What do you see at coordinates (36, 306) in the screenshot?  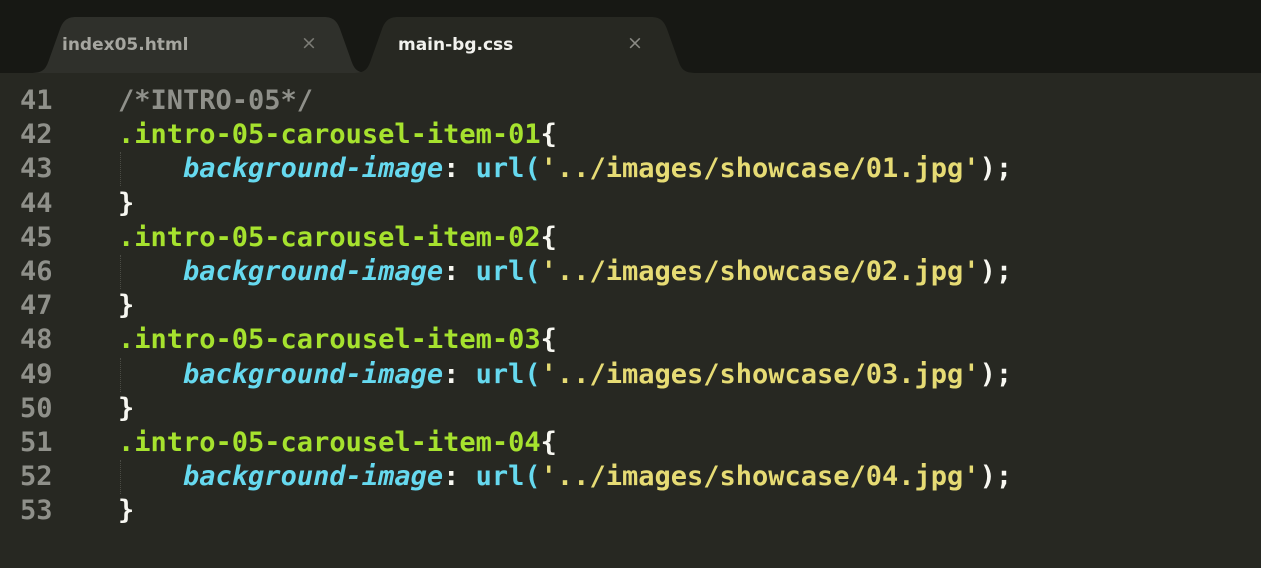 I see `line-number: 47` at bounding box center [36, 306].